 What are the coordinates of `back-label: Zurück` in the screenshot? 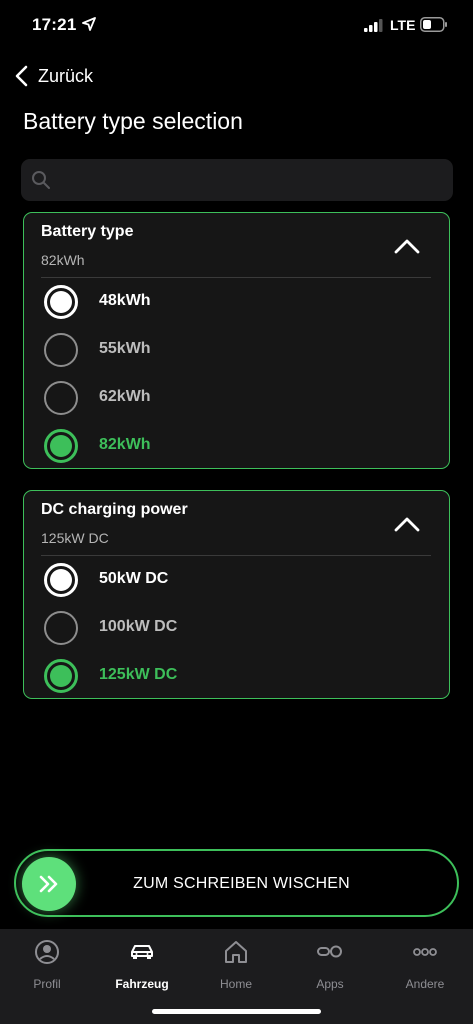 It's located at (66, 75).